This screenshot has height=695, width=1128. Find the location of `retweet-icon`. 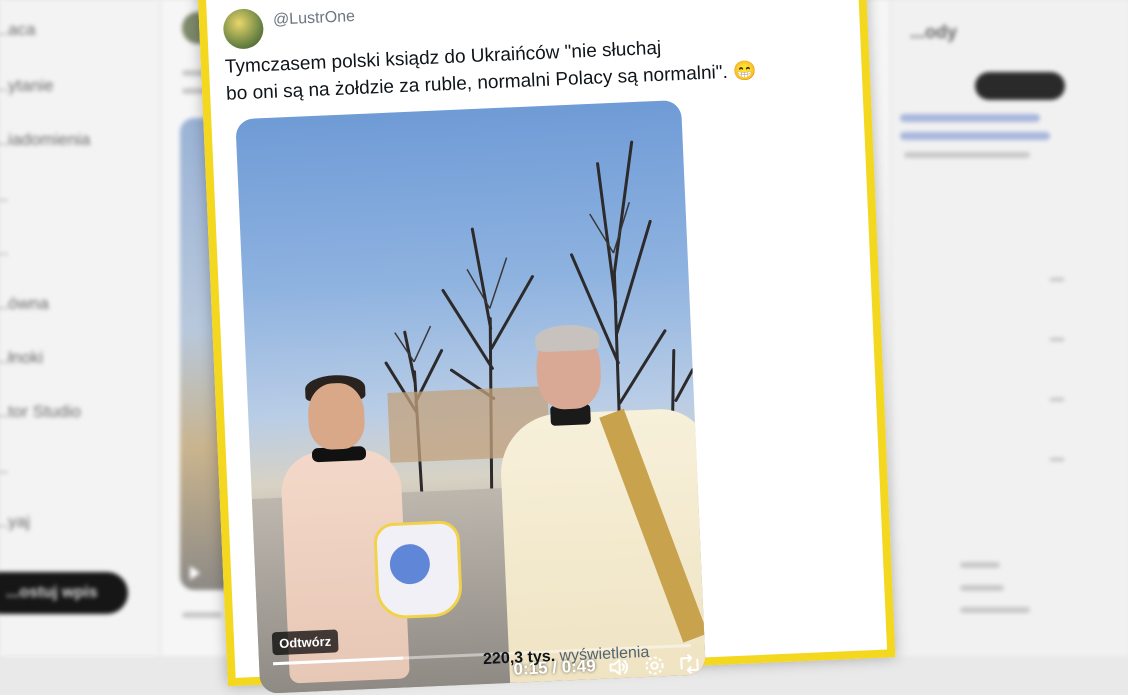

retweet-icon is located at coordinates (689, 664).